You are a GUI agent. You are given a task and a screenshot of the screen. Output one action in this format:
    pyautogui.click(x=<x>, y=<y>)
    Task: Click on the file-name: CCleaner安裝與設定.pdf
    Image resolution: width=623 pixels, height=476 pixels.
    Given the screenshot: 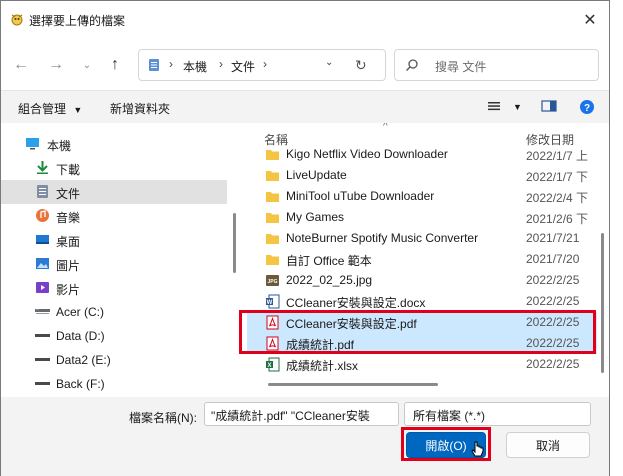 What is the action you would take?
    pyautogui.click(x=351, y=324)
    